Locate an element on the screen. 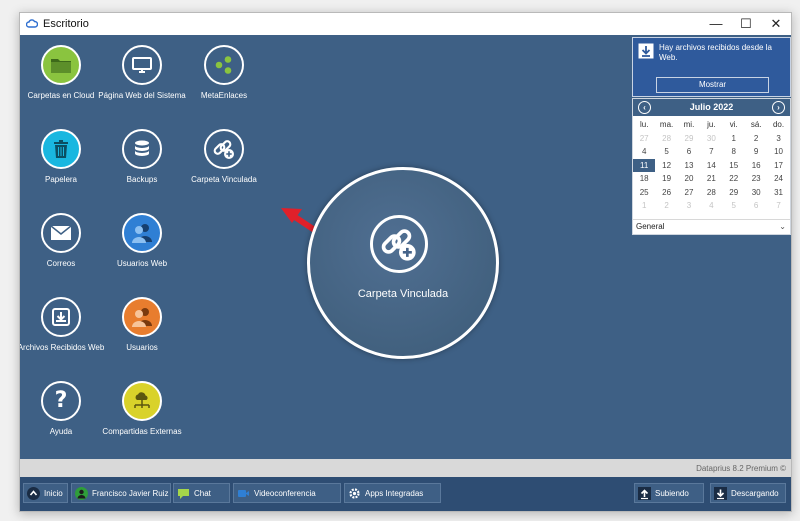  calendar-week-row: 4 5 6 7 8 9 10 is located at coordinates (711, 152).